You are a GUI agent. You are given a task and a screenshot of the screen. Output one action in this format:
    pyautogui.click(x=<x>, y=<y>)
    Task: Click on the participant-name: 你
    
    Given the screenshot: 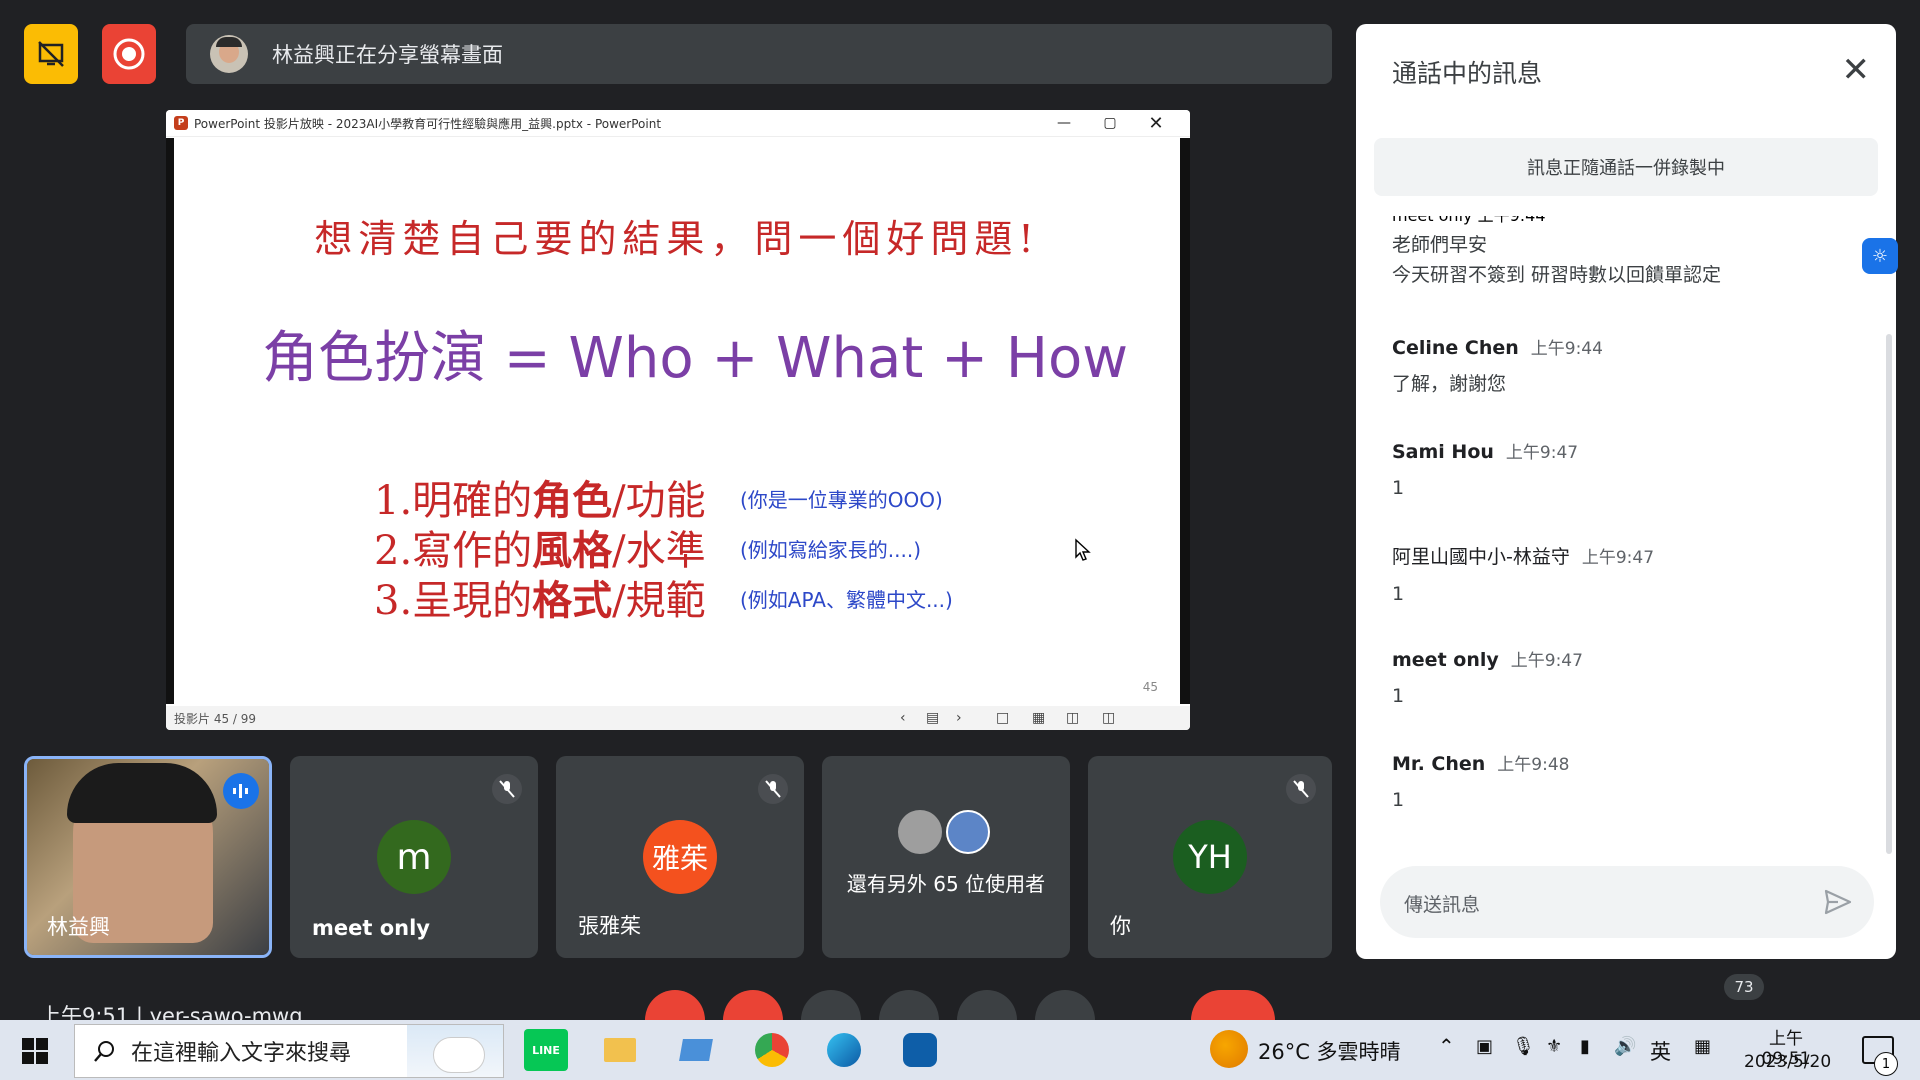 What is the action you would take?
    pyautogui.click(x=1120, y=926)
    